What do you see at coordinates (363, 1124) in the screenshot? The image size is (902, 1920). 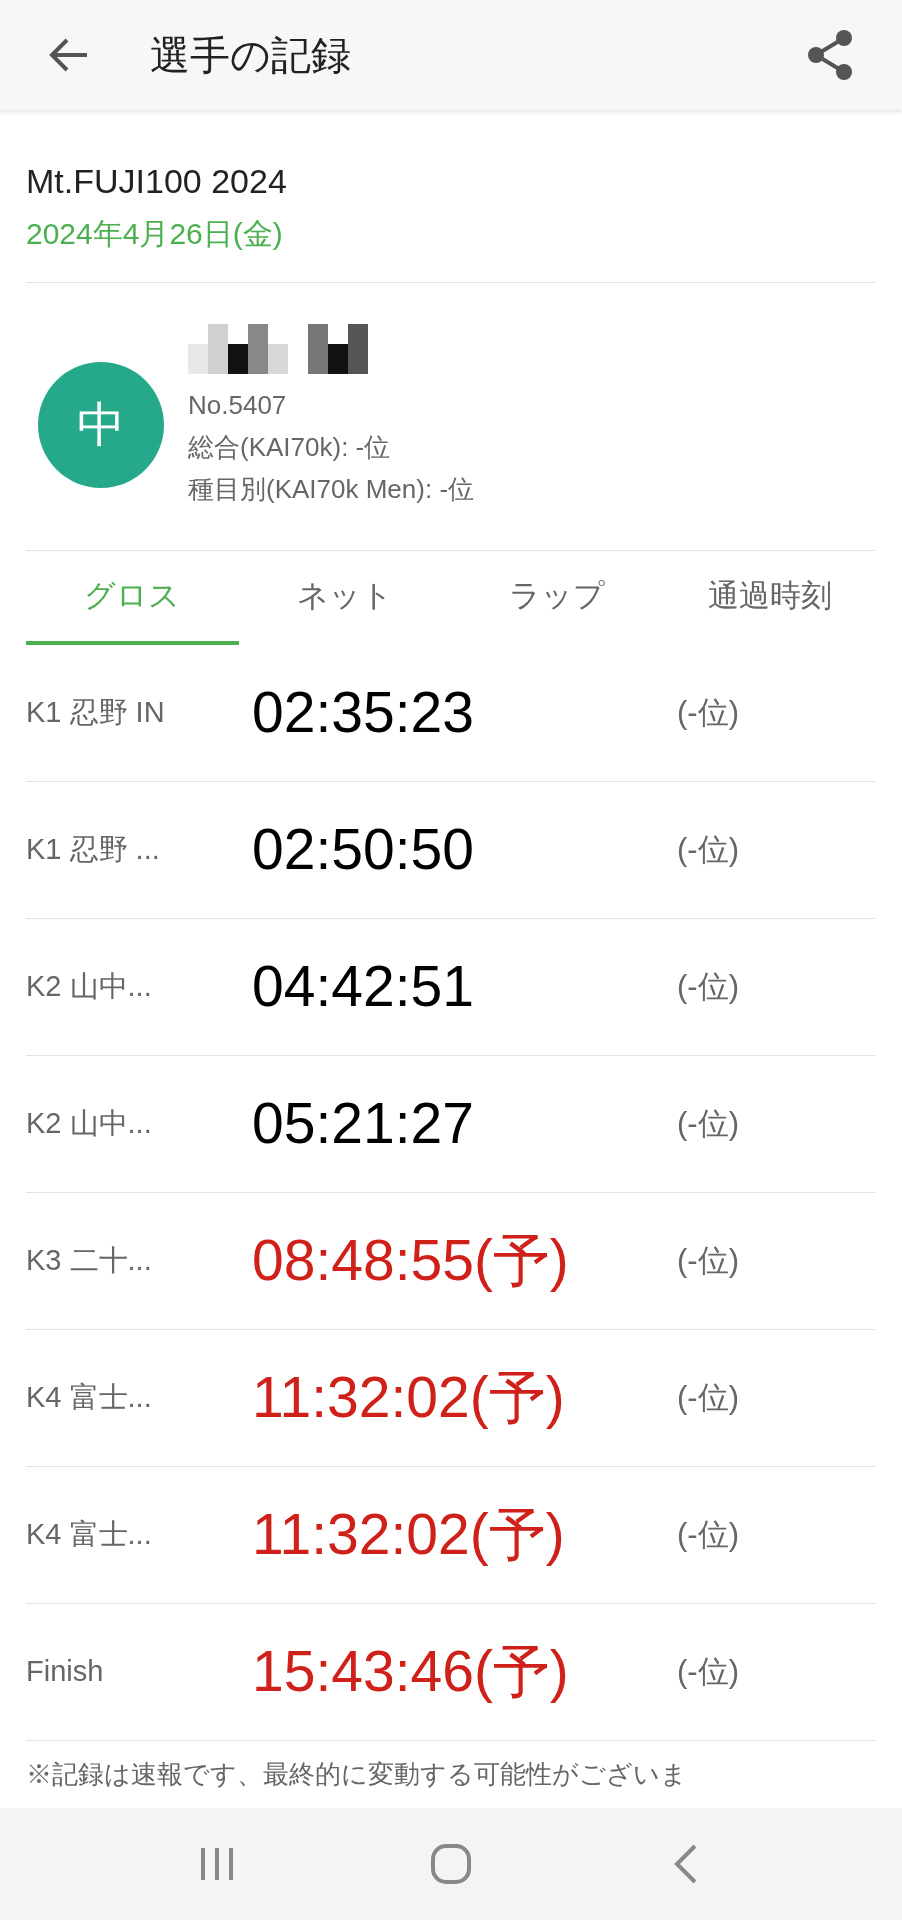 I see `split-time: 05:21:27` at bounding box center [363, 1124].